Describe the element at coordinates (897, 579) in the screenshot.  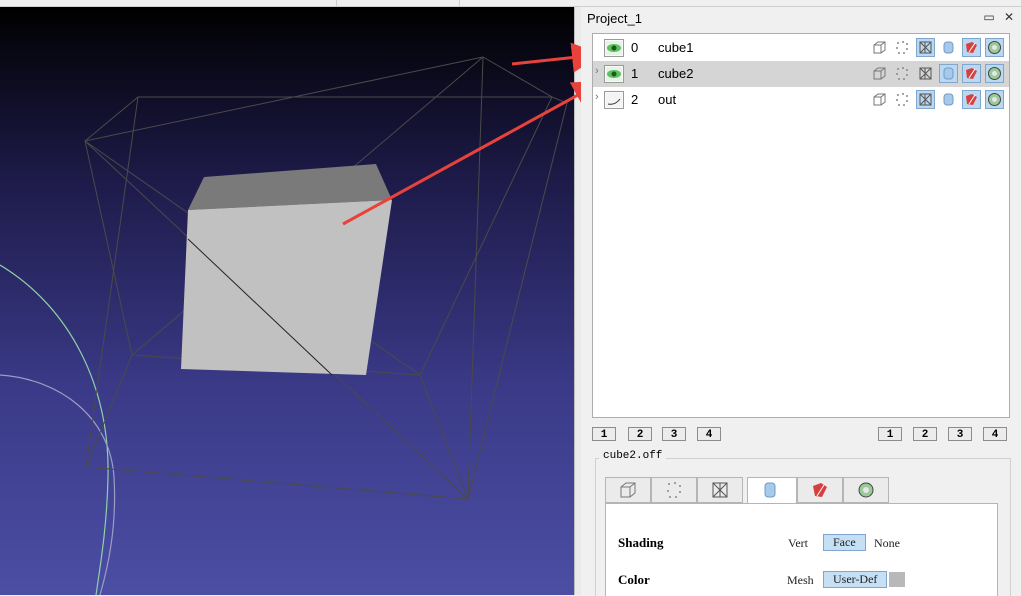
I see `color-swatch` at that location.